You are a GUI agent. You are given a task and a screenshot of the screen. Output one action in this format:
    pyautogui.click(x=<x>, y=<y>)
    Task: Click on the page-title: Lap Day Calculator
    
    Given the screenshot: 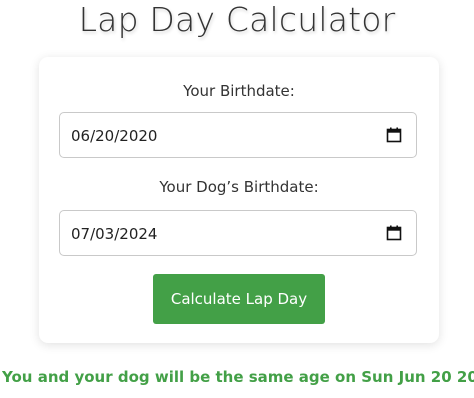 What is the action you would take?
    pyautogui.click(x=237, y=19)
    